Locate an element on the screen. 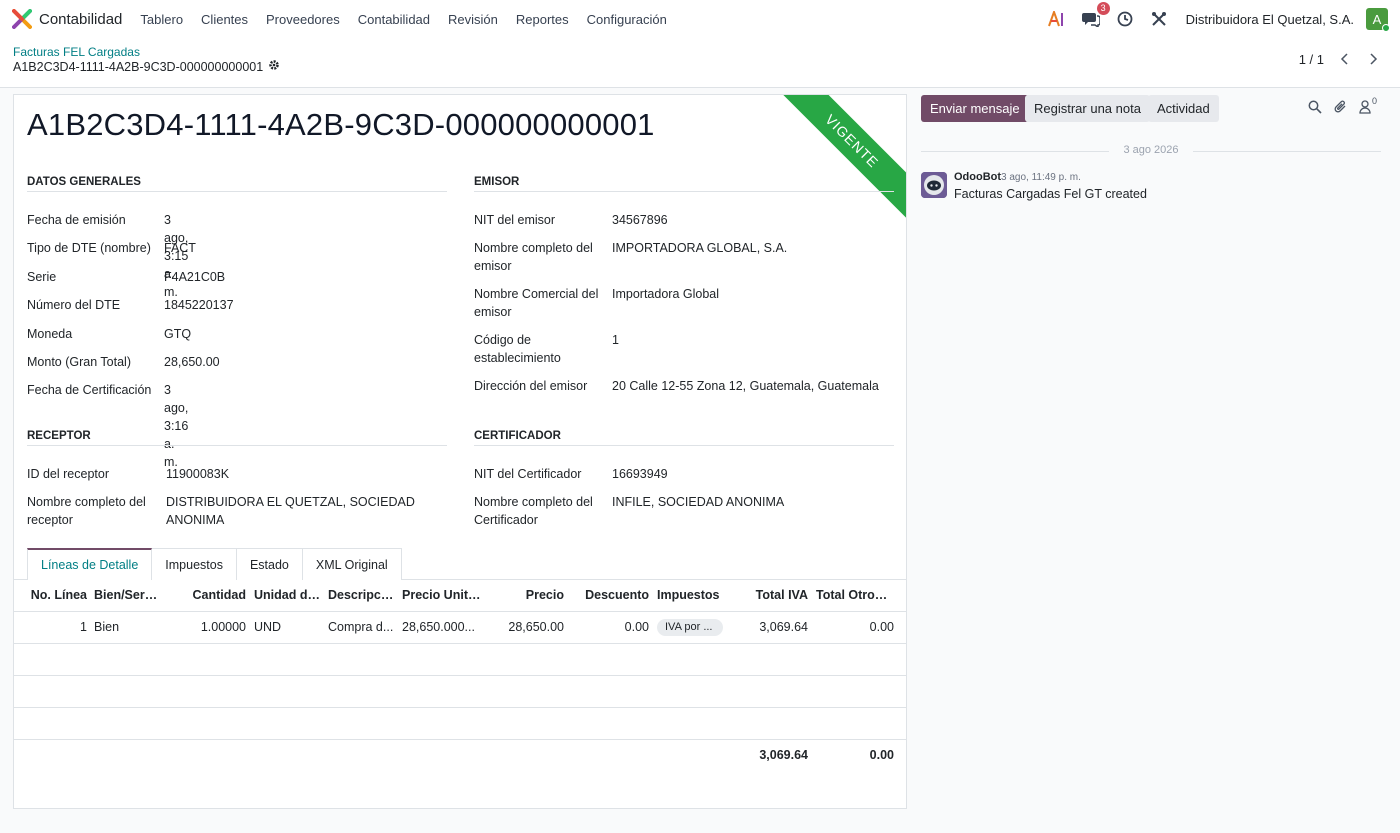 This screenshot has height=833, width=1400. breadcrumb-current-label: A1B2C3D4-1111-4A2B-9C3D-000000000001 is located at coordinates (138, 66).